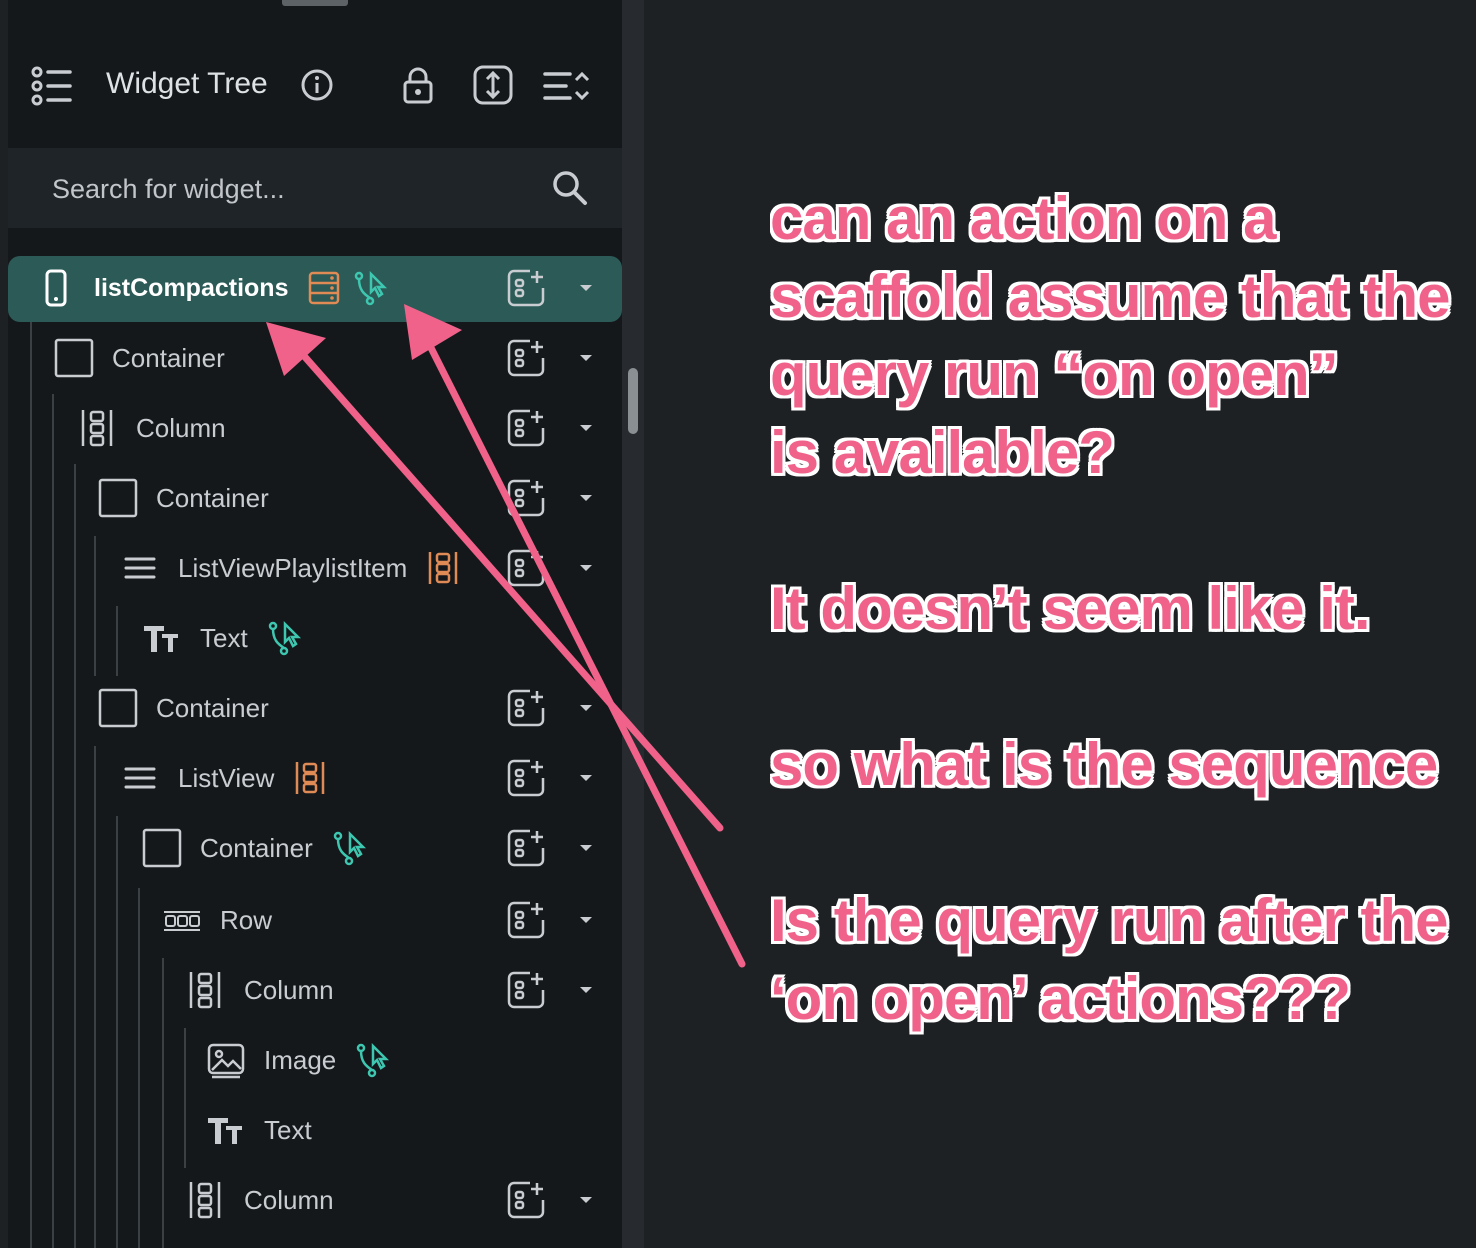  I want to click on tree-row: ListView, so click(315, 778).